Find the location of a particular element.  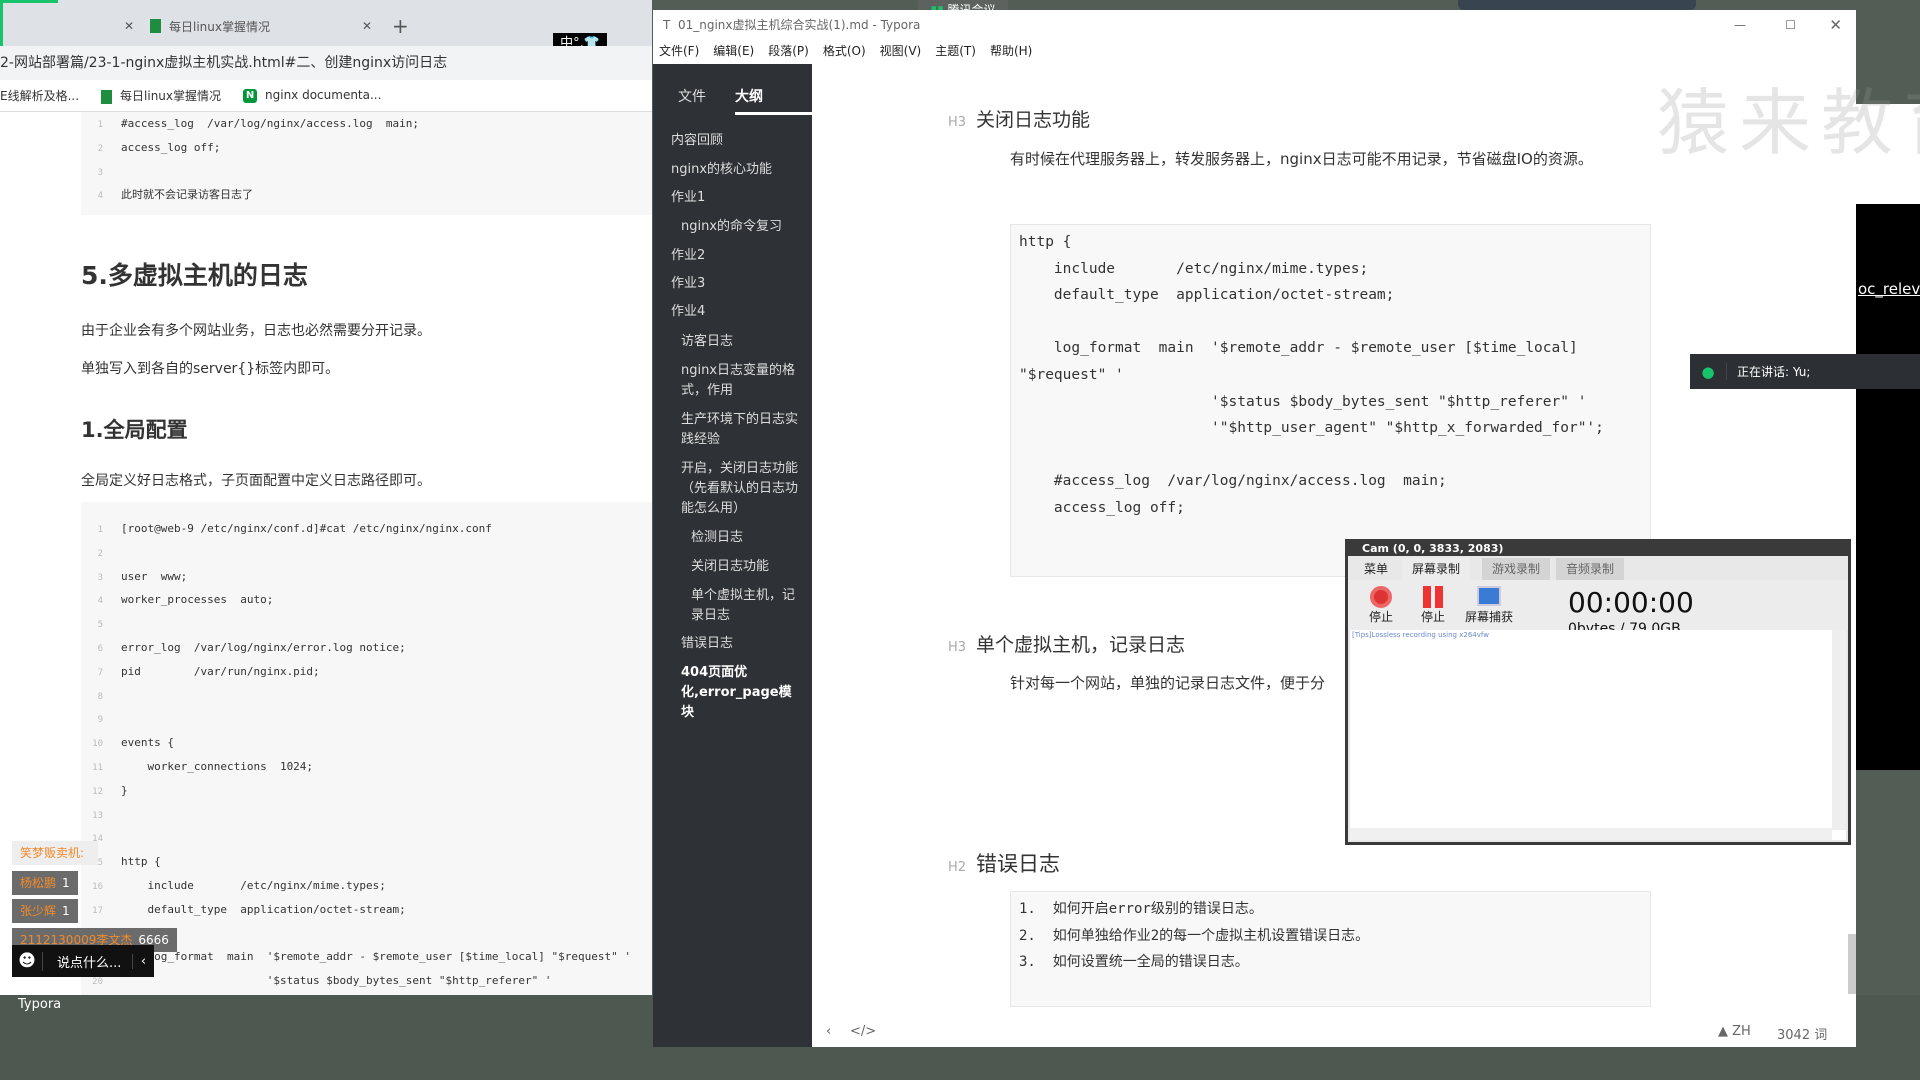

outline-item: 错误日志 is located at coordinates (742, 644).